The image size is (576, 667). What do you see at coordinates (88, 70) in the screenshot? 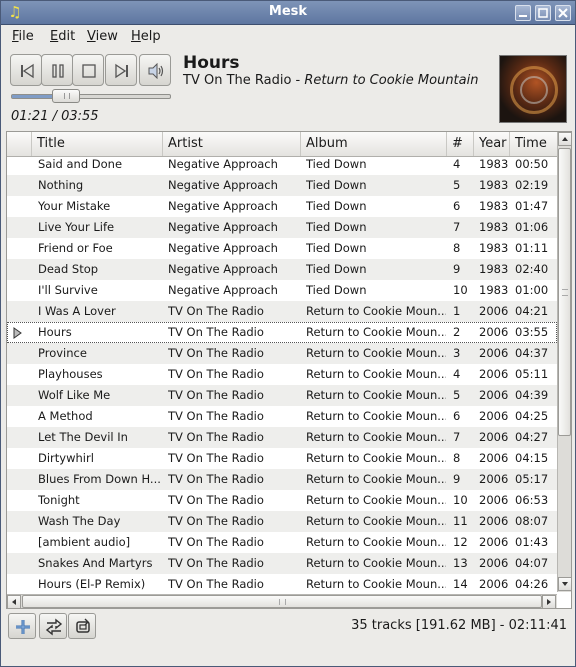
I see `stop-button` at bounding box center [88, 70].